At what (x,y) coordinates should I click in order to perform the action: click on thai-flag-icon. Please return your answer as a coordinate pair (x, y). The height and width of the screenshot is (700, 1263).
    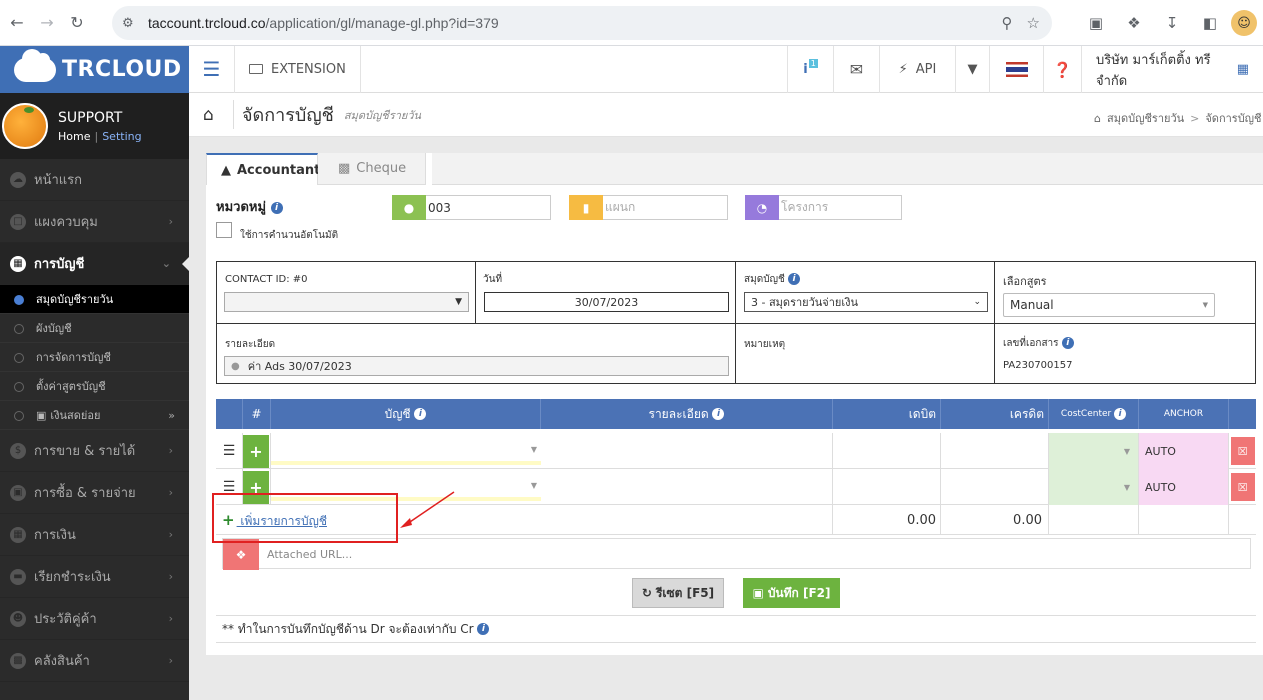
    Looking at the image, I should click on (1016, 69).